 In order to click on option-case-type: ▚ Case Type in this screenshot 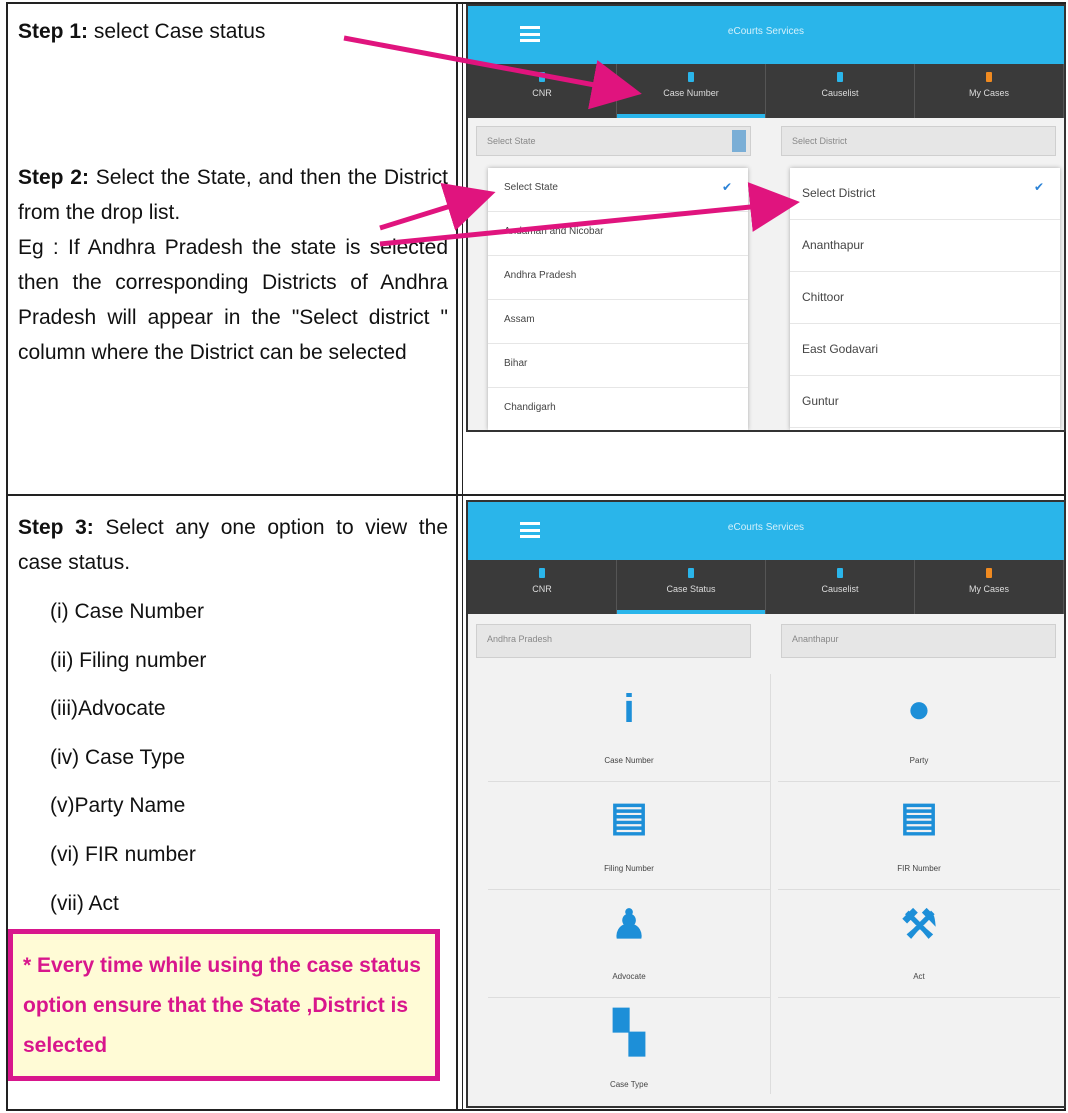, I will do `click(629, 1052)`.